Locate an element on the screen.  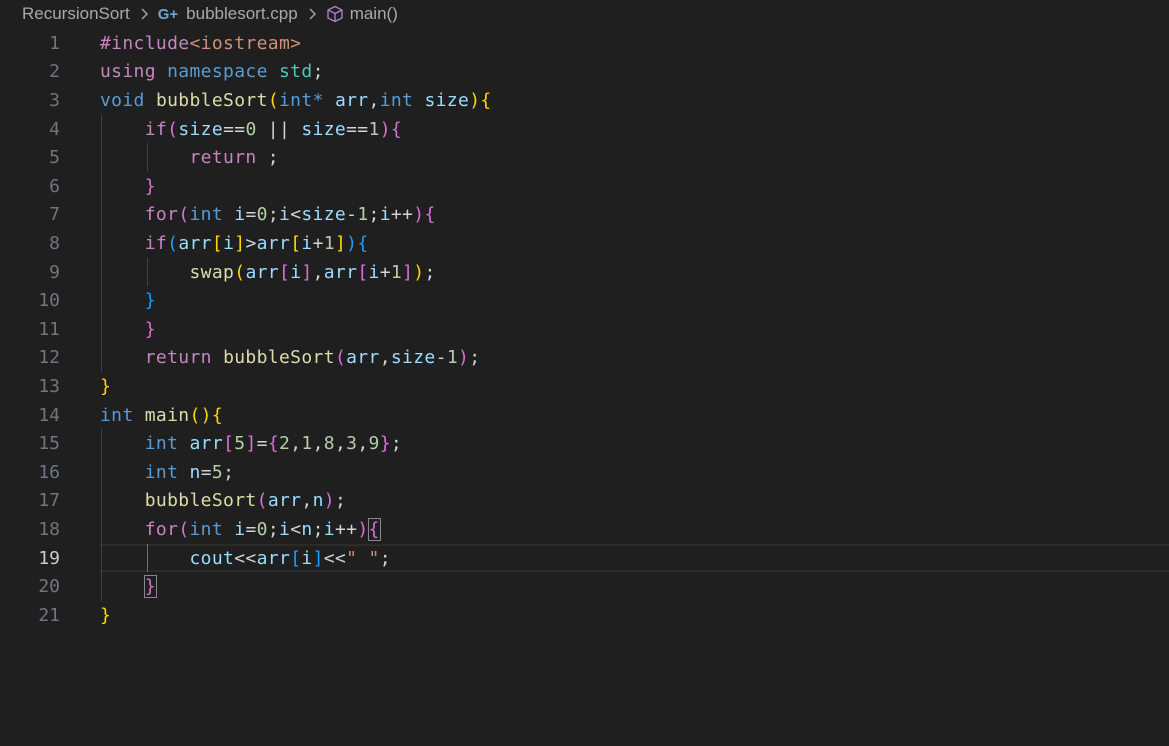
line-number: 1 is located at coordinates (54, 43).